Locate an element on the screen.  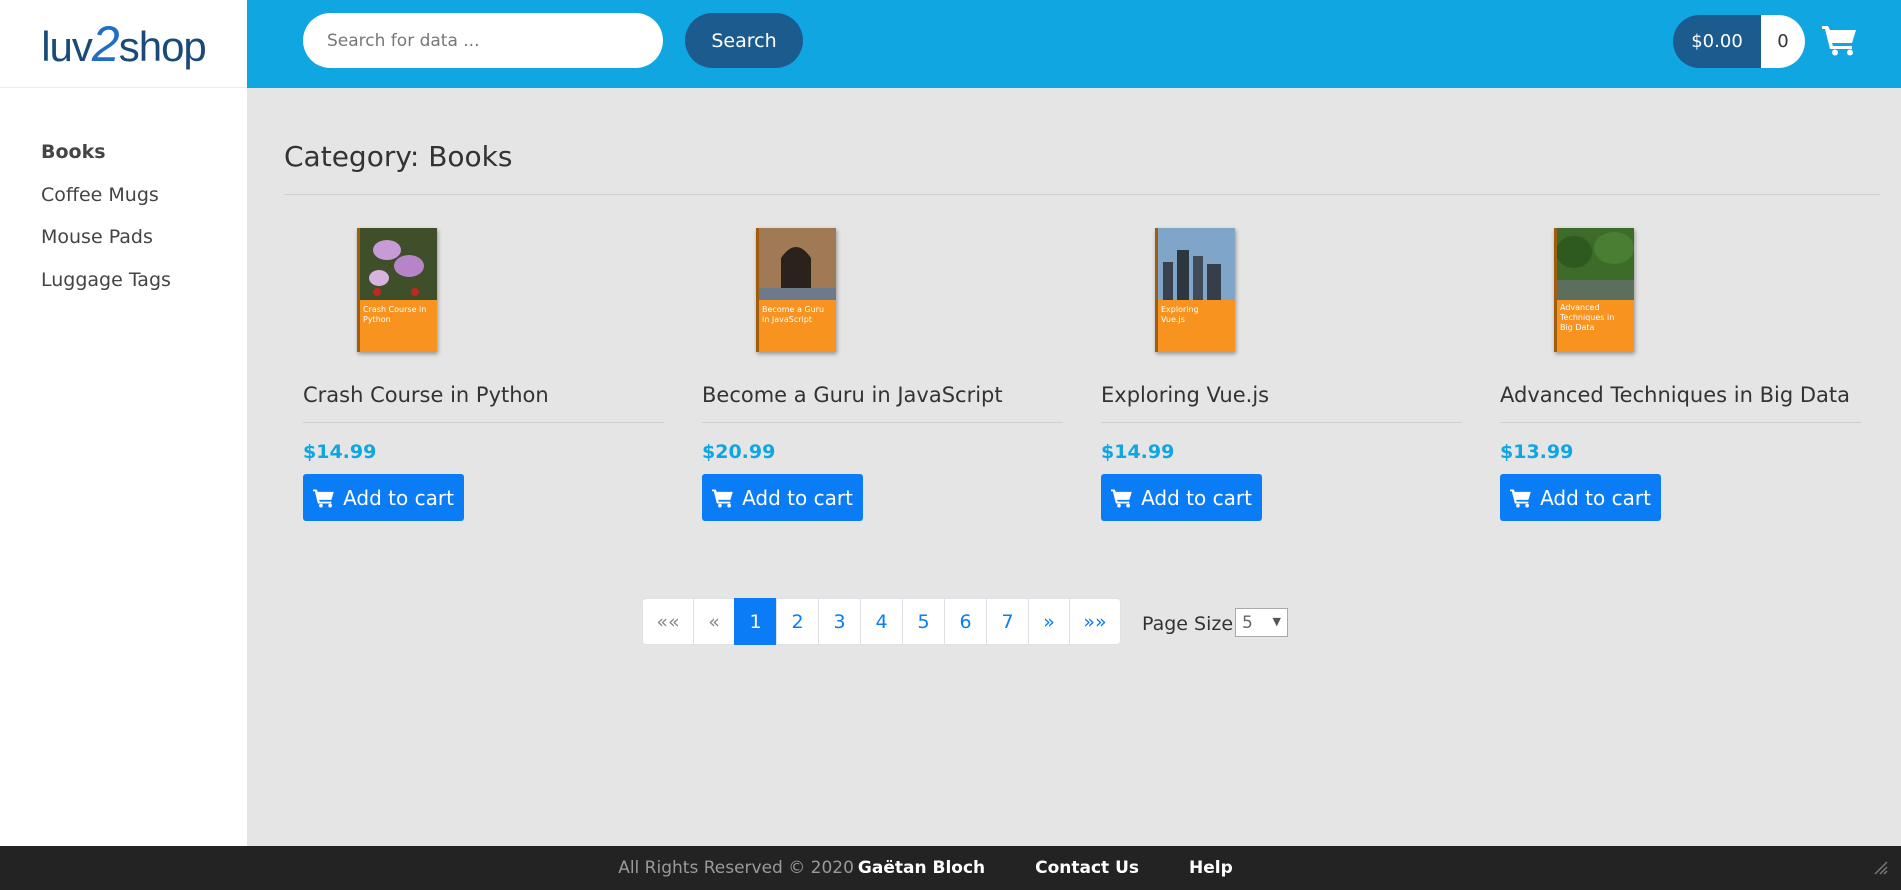
copyright-text: All Rights Reserved © 2020 is located at coordinates (736, 868).